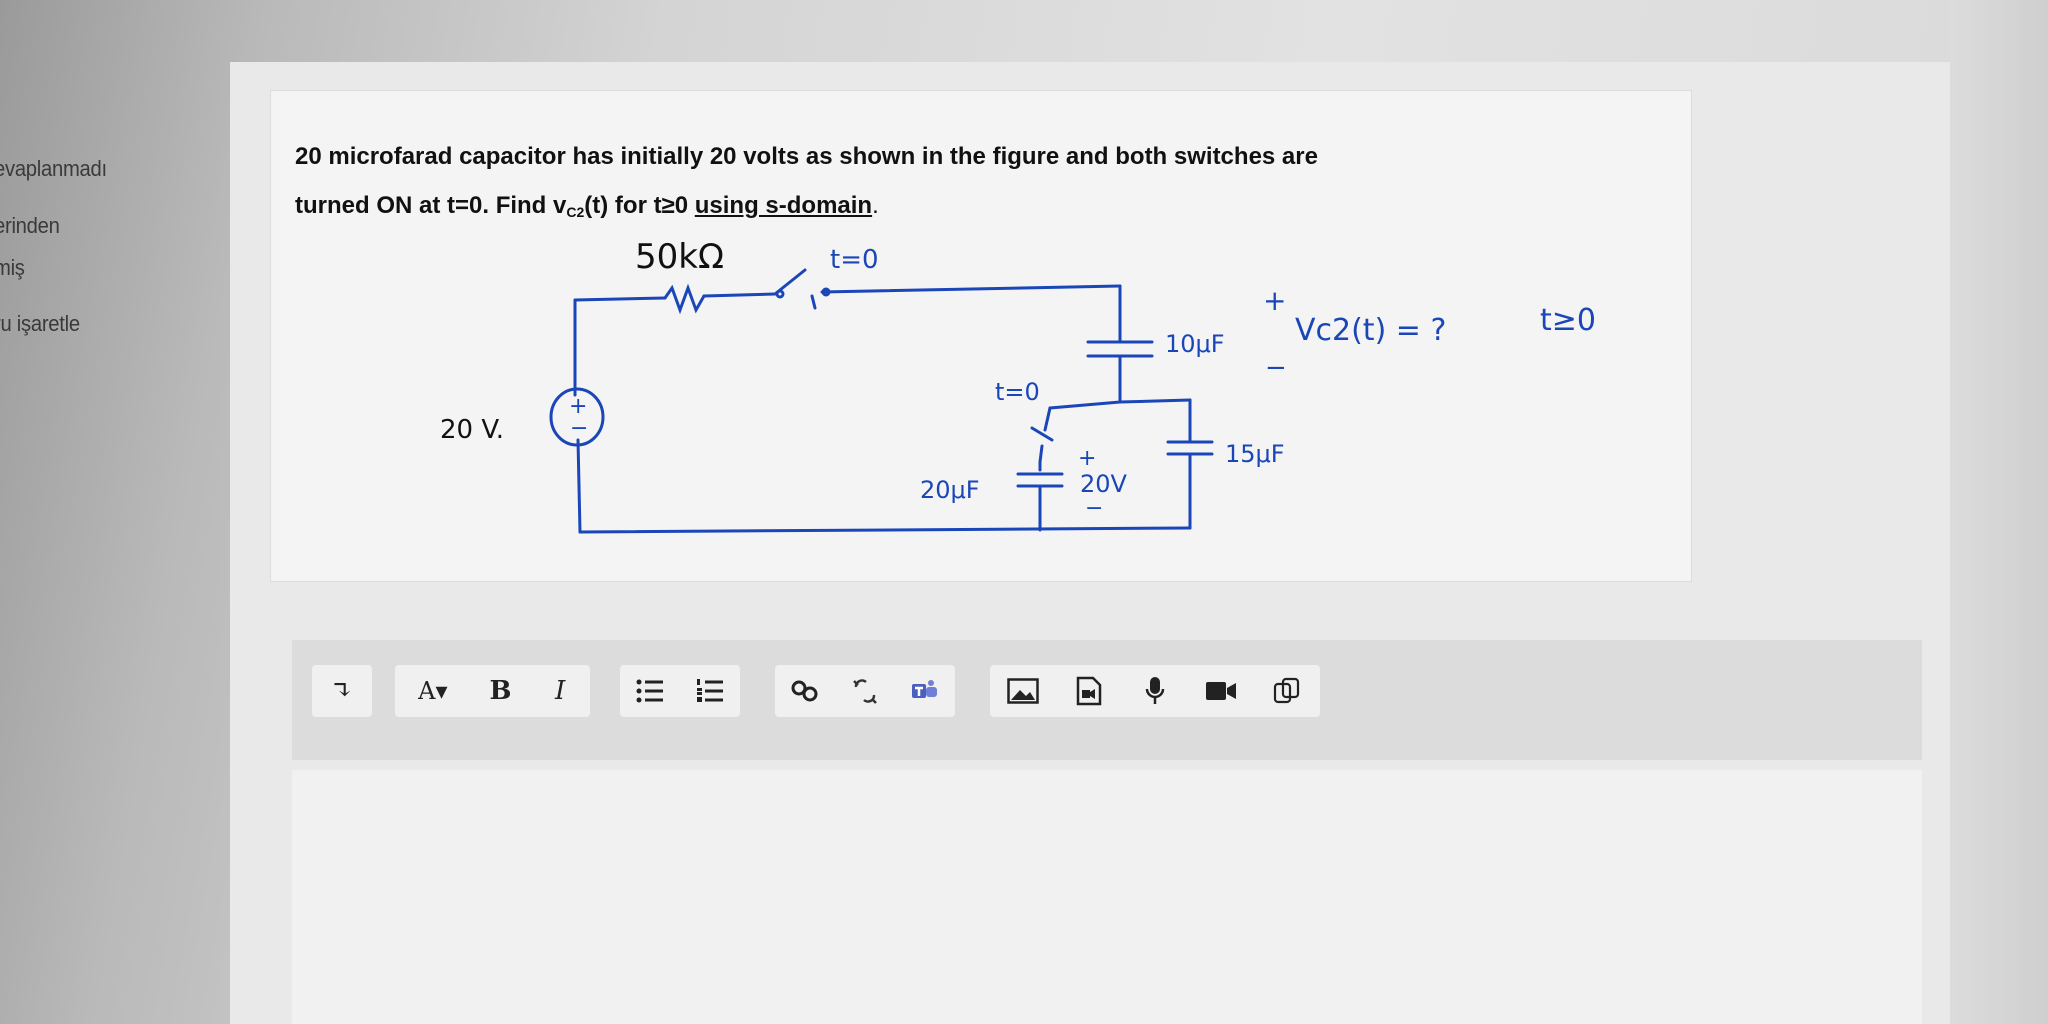 This screenshot has width=2048, height=1024. What do you see at coordinates (950, 490) in the screenshot?
I see `capacitor-20uF-label: 20μF` at bounding box center [950, 490].